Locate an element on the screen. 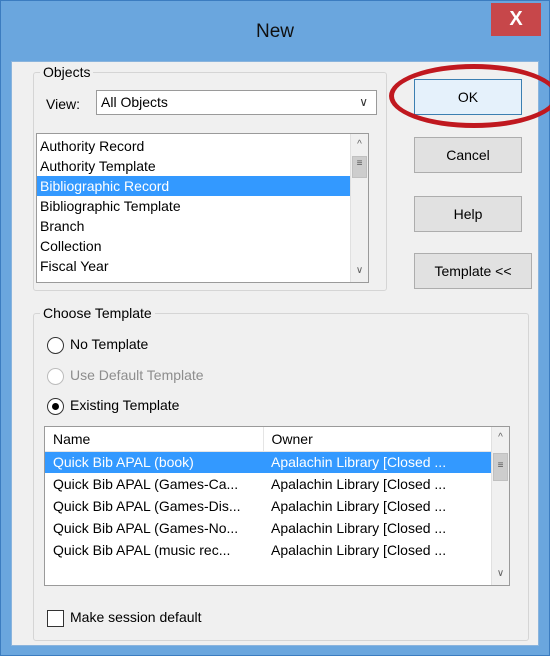 This screenshot has width=550, height=656. column-header-name: Name is located at coordinates (154, 439).